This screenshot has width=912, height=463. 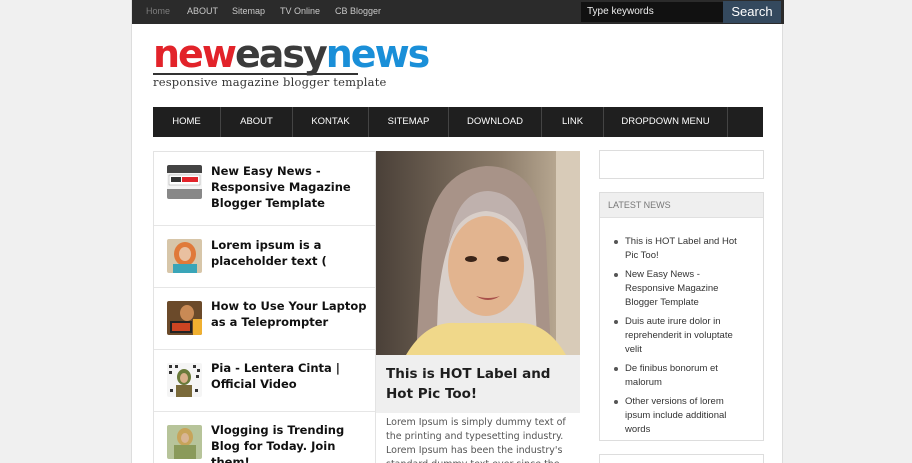 What do you see at coordinates (681, 205) in the screenshot?
I see `widget-title: LATEST NEWS` at bounding box center [681, 205].